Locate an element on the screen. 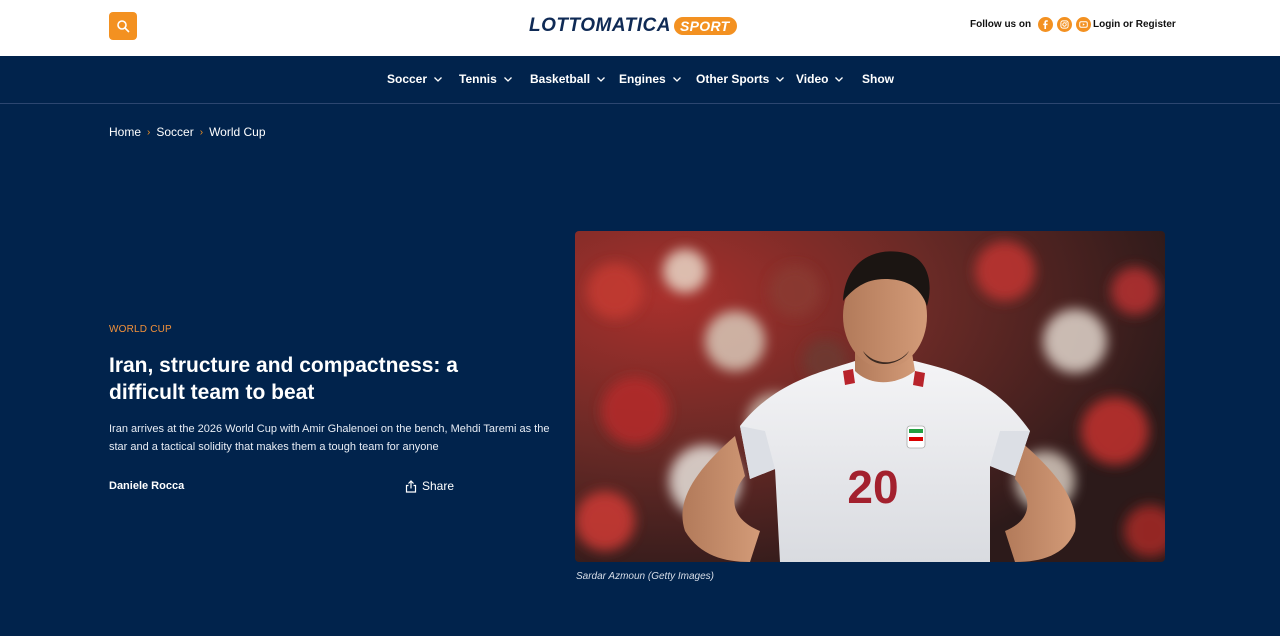 This screenshot has width=1280, height=636. nav-item-engines: Engines is located at coordinates (650, 79).